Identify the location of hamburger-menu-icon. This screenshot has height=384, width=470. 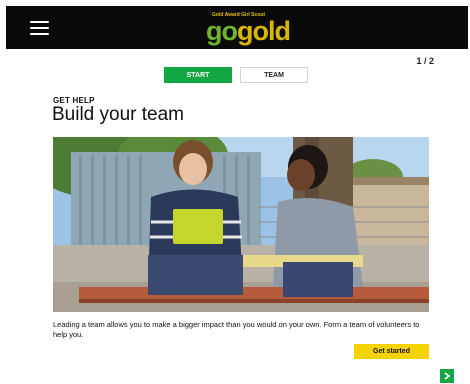
(39, 28).